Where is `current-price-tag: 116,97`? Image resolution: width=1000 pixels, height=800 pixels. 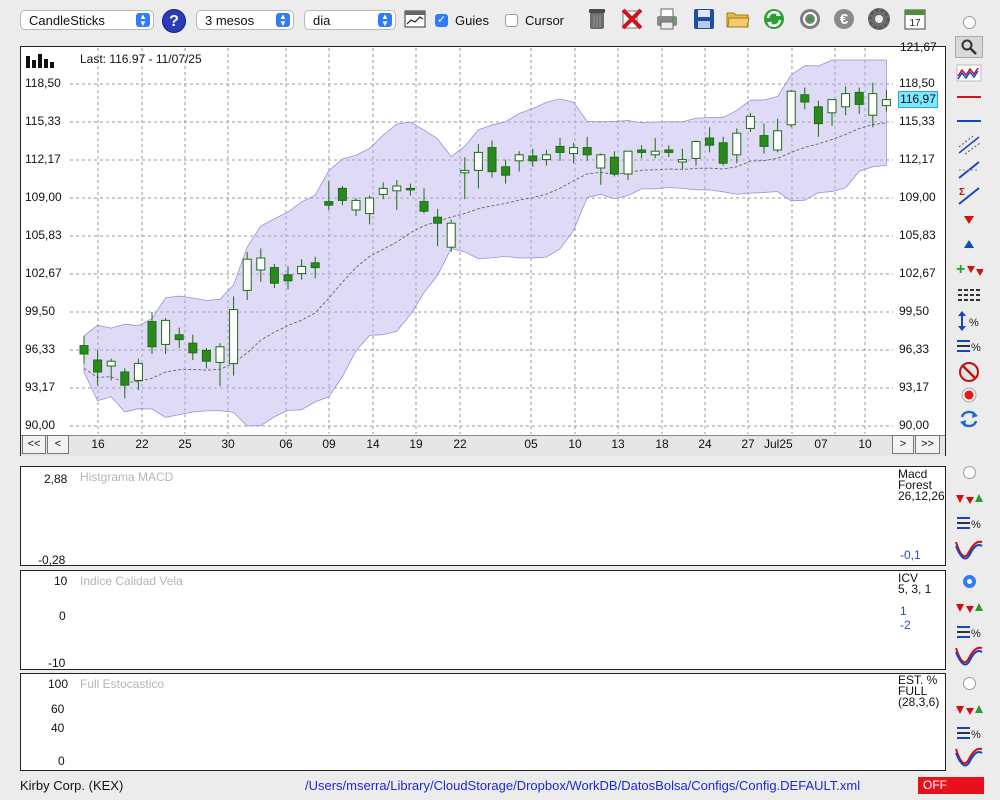 current-price-tag: 116,97 is located at coordinates (918, 99).